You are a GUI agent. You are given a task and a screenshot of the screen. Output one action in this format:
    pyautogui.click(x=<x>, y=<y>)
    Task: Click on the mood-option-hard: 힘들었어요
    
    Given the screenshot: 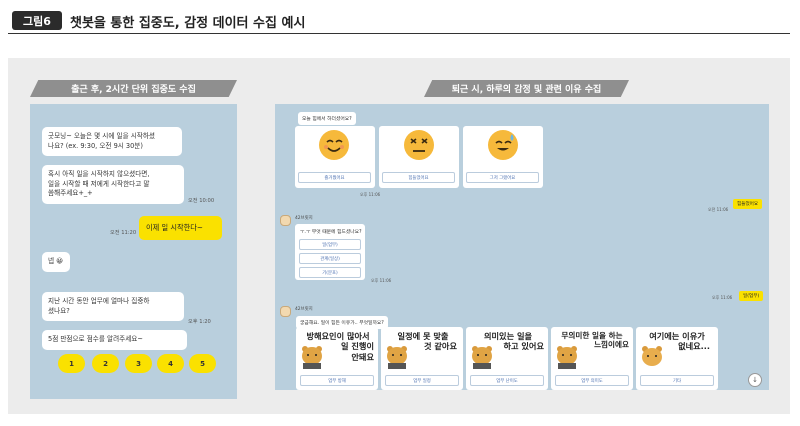 What is the action you would take?
    pyautogui.click(x=418, y=177)
    